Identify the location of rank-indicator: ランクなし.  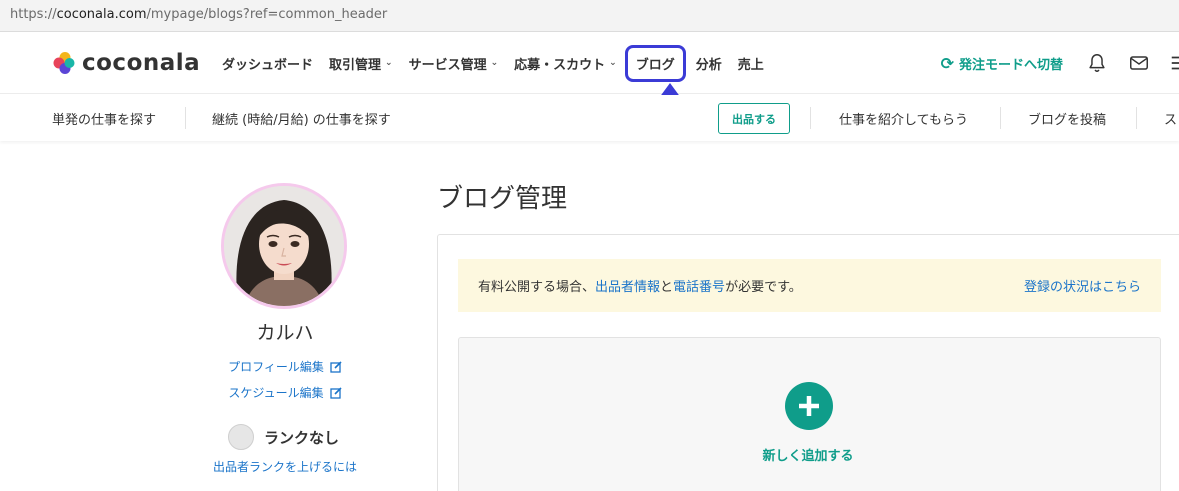
(283, 437).